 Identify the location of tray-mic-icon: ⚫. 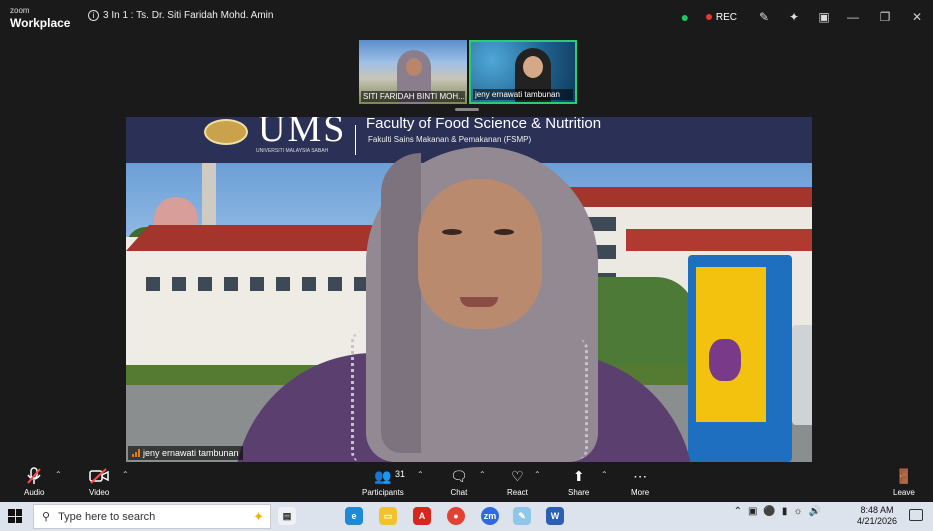
(769, 511).